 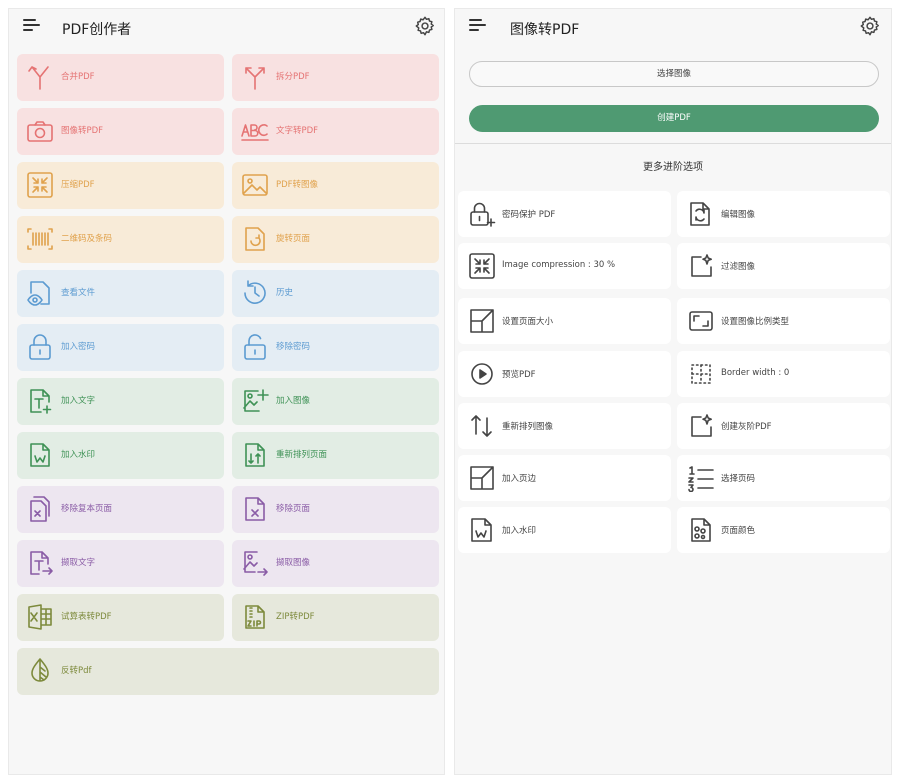 What do you see at coordinates (673, 29) in the screenshot?
I see `img2pdf-top-bar: 图像转PDF` at bounding box center [673, 29].